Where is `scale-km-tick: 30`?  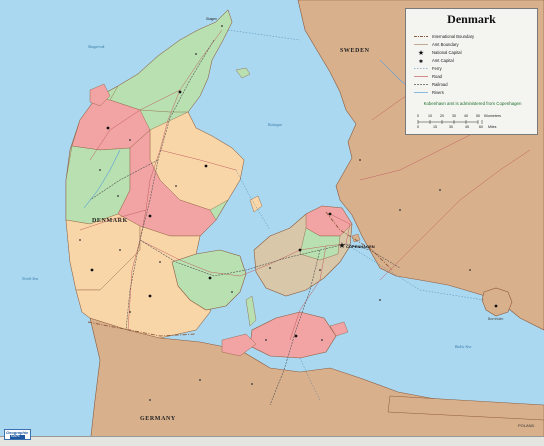 scale-km-tick: 30 is located at coordinates (454, 116).